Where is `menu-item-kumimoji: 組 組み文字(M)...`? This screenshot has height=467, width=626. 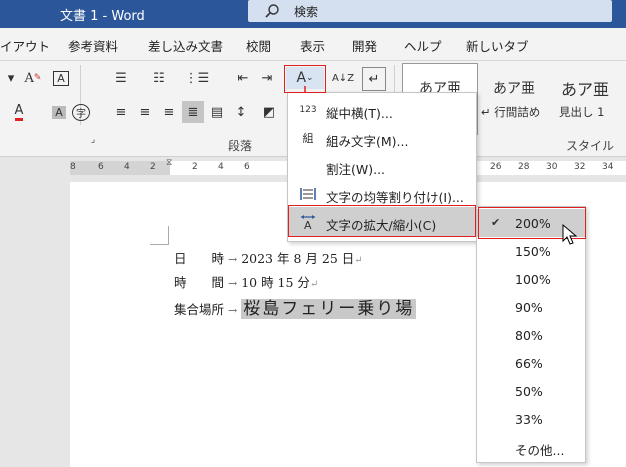 menu-item-kumimoji: 組 組み文字(M)... is located at coordinates (382, 138).